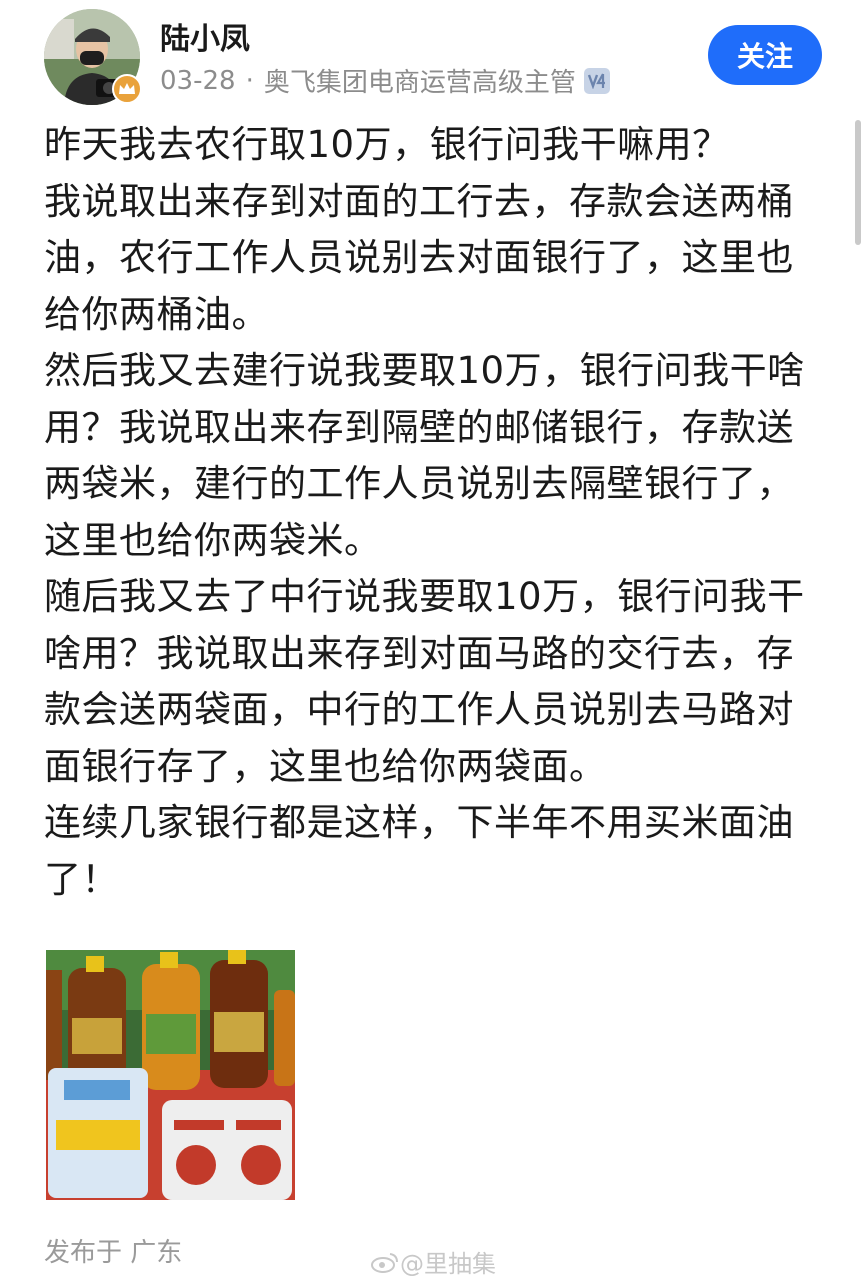  I want to click on follow-button: 关注, so click(765, 55).